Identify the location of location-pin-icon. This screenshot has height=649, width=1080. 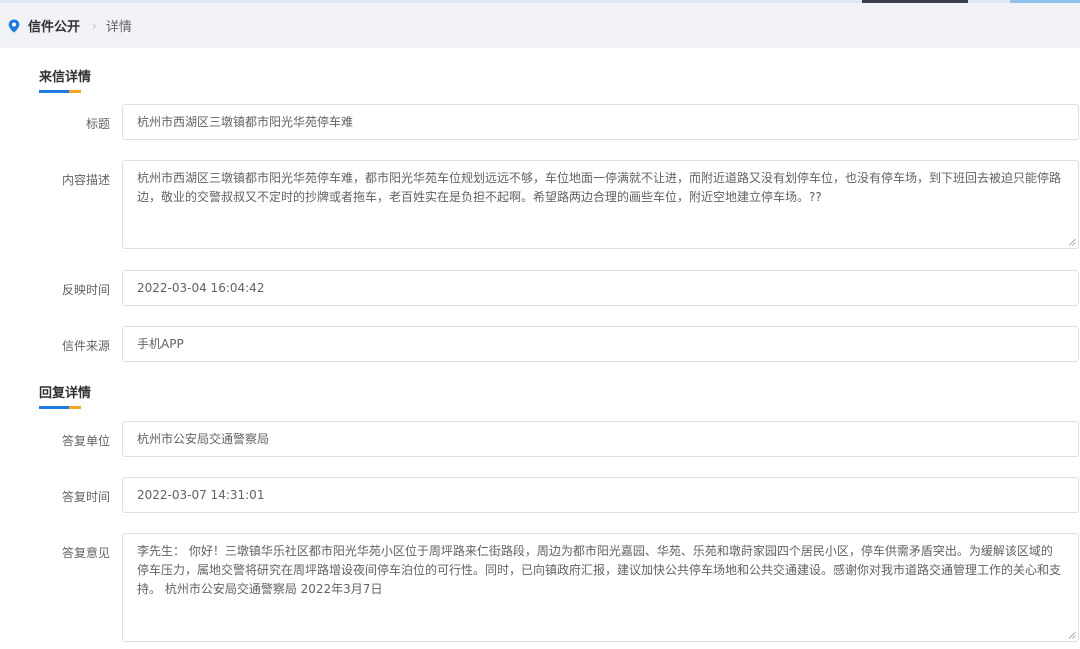
(14, 25).